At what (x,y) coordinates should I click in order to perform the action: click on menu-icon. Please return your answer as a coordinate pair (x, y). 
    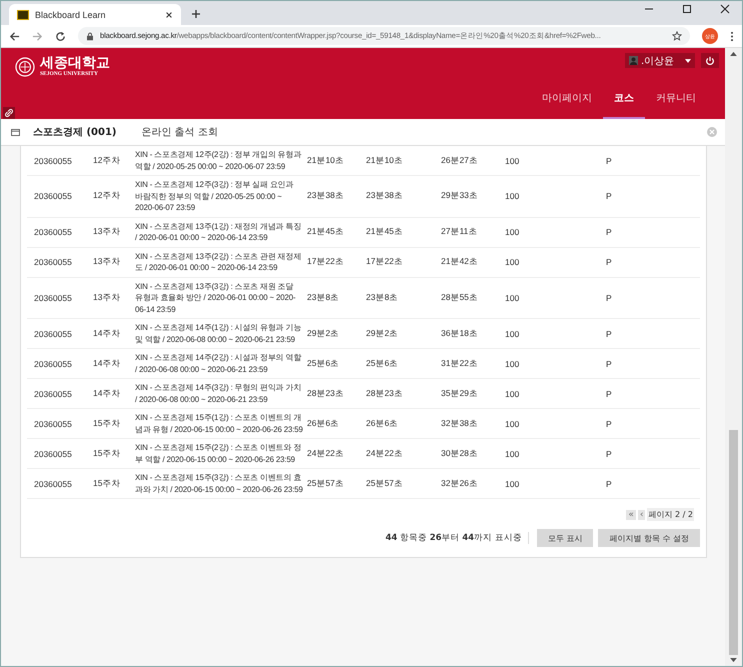
    Looking at the image, I should click on (732, 36).